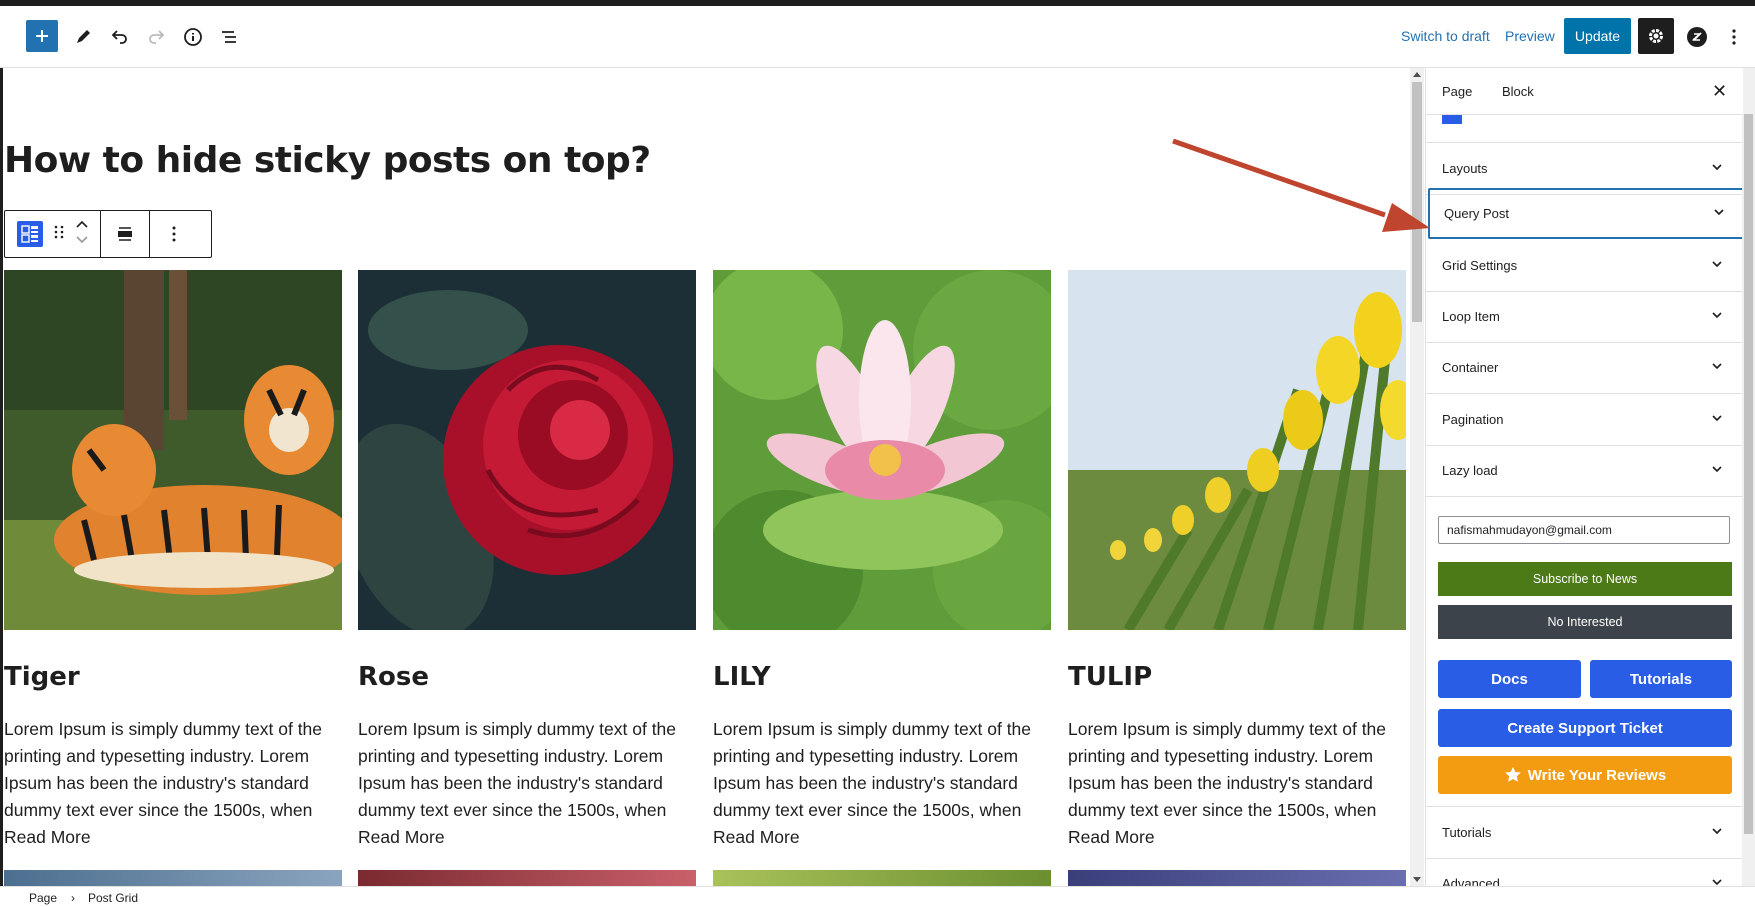  Describe the element at coordinates (113, 898) in the screenshot. I see `breadcrumb-item-post-grid: Post Grid` at that location.